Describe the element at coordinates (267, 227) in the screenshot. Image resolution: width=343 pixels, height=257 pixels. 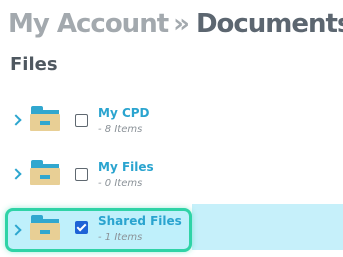
I see `selected-row-background` at that location.